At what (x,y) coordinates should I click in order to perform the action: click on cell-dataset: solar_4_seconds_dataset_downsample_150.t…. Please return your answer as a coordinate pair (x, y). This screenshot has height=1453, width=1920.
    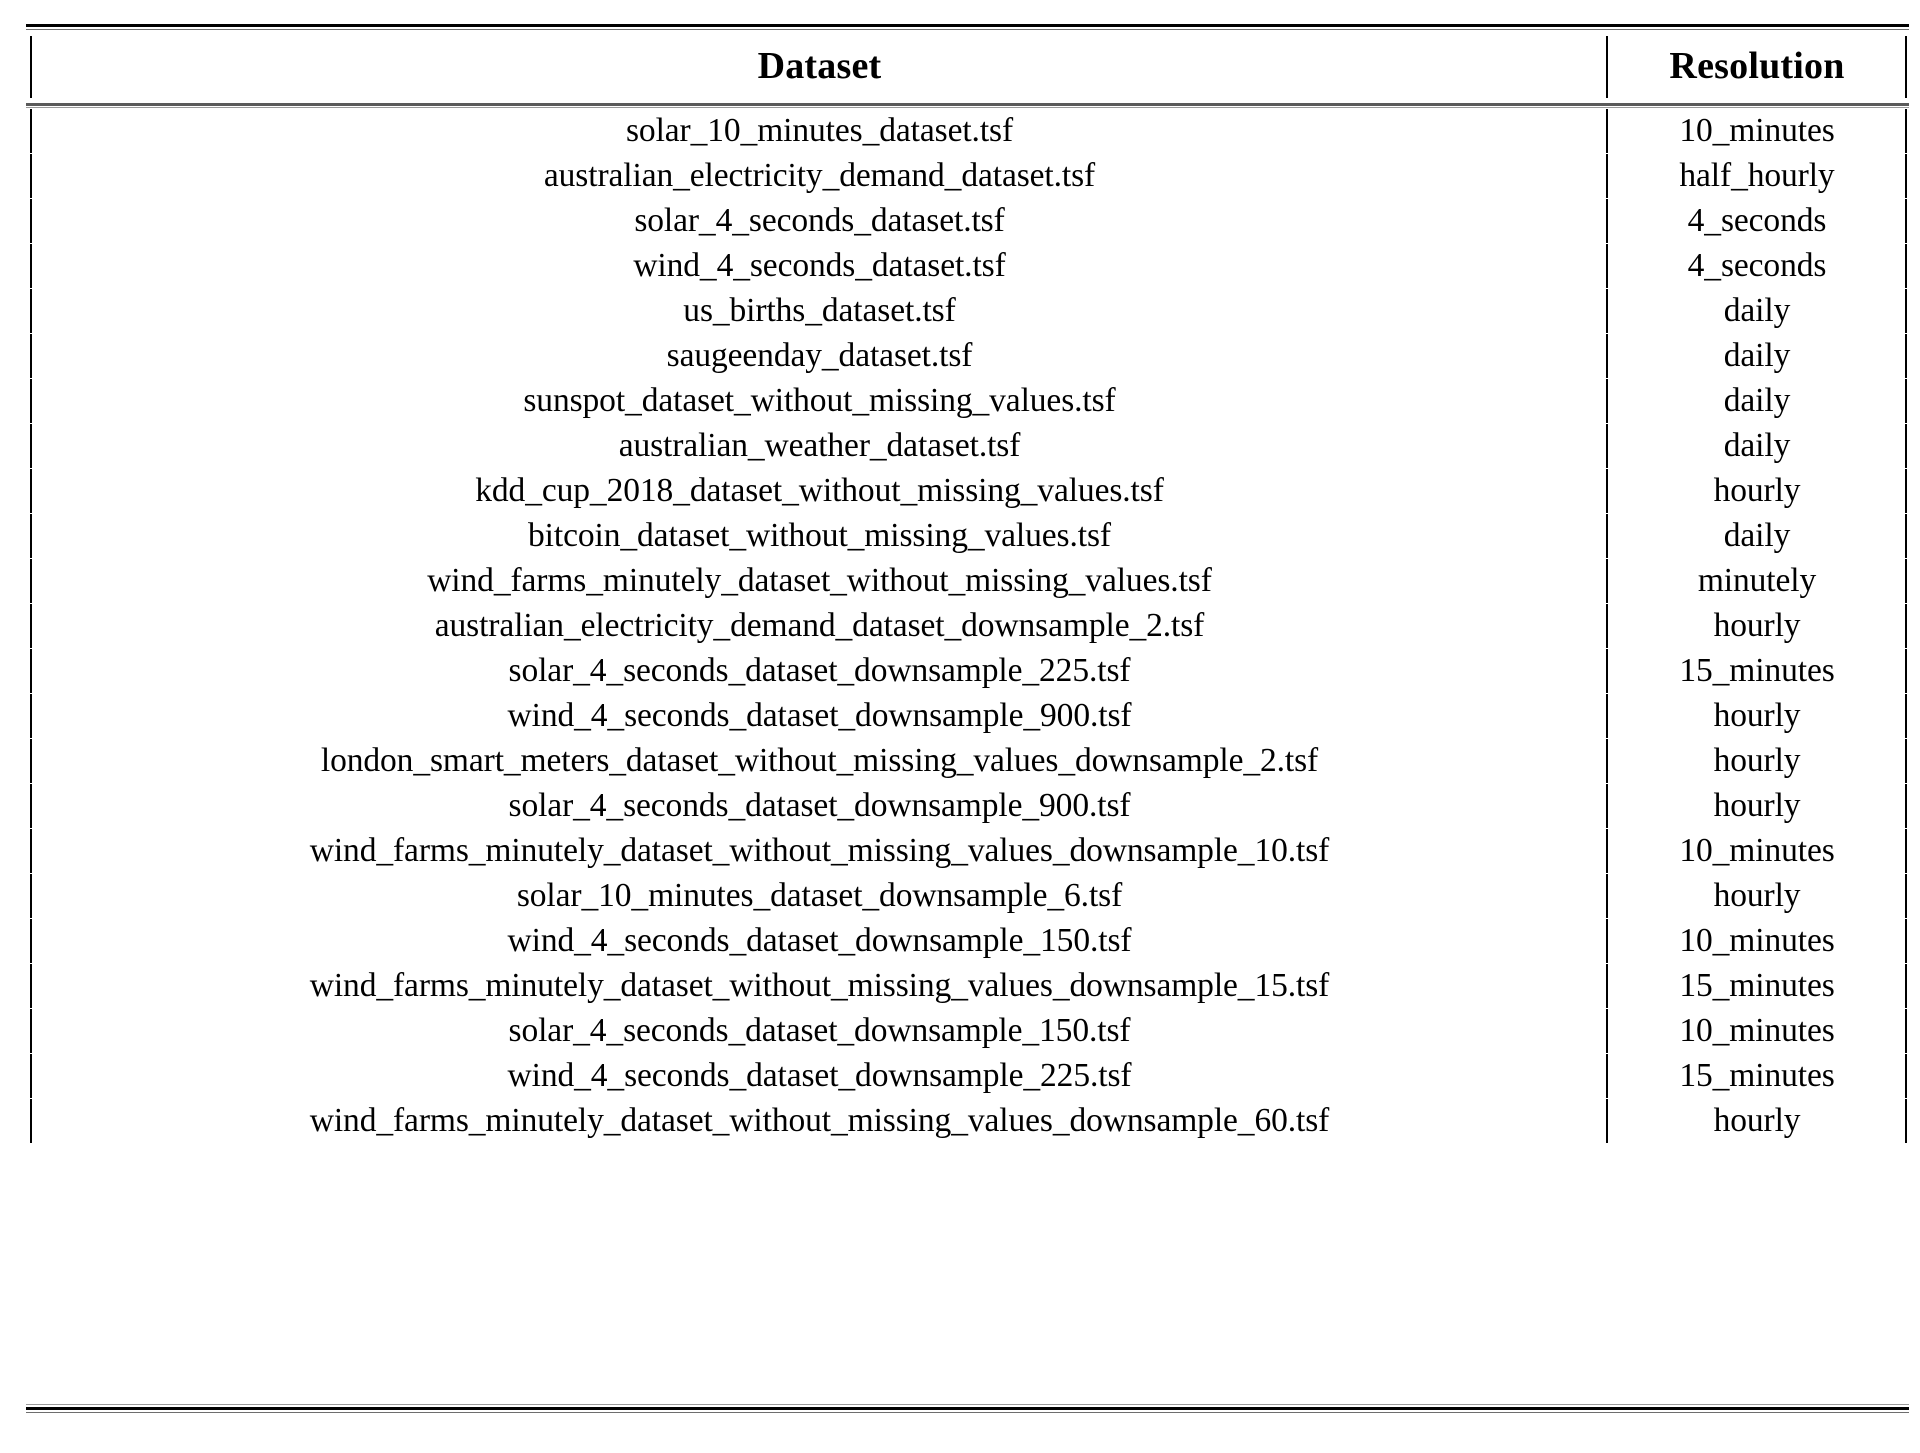
    Looking at the image, I should click on (819, 1030).